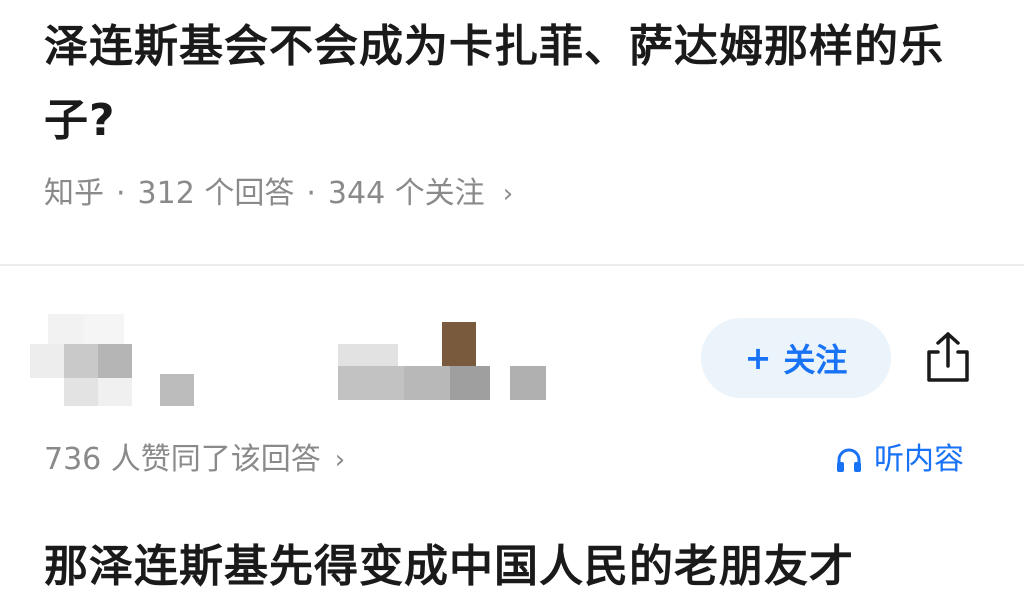 This screenshot has width=1024, height=600. I want to click on headphones-icon, so click(849, 460).